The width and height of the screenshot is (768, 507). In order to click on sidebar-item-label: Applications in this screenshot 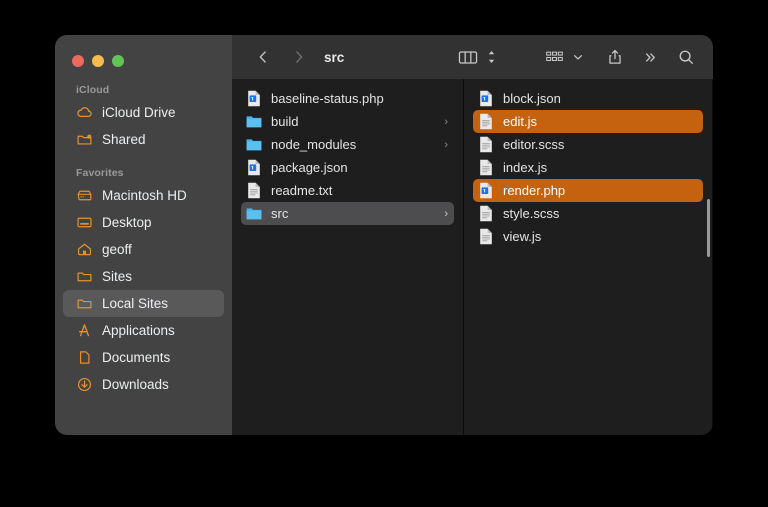, I will do `click(138, 330)`.